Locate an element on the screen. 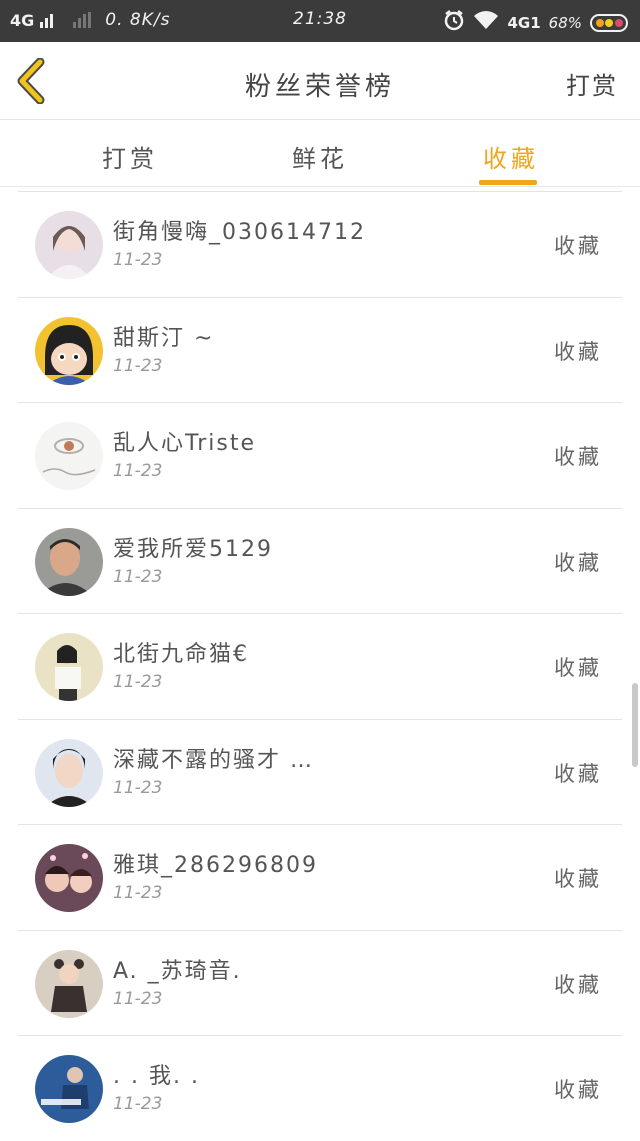 Image resolution: width=640 pixels, height=1141 pixels. list-item: A. _苏琦音. 11-23 收藏 is located at coordinates (320, 982).